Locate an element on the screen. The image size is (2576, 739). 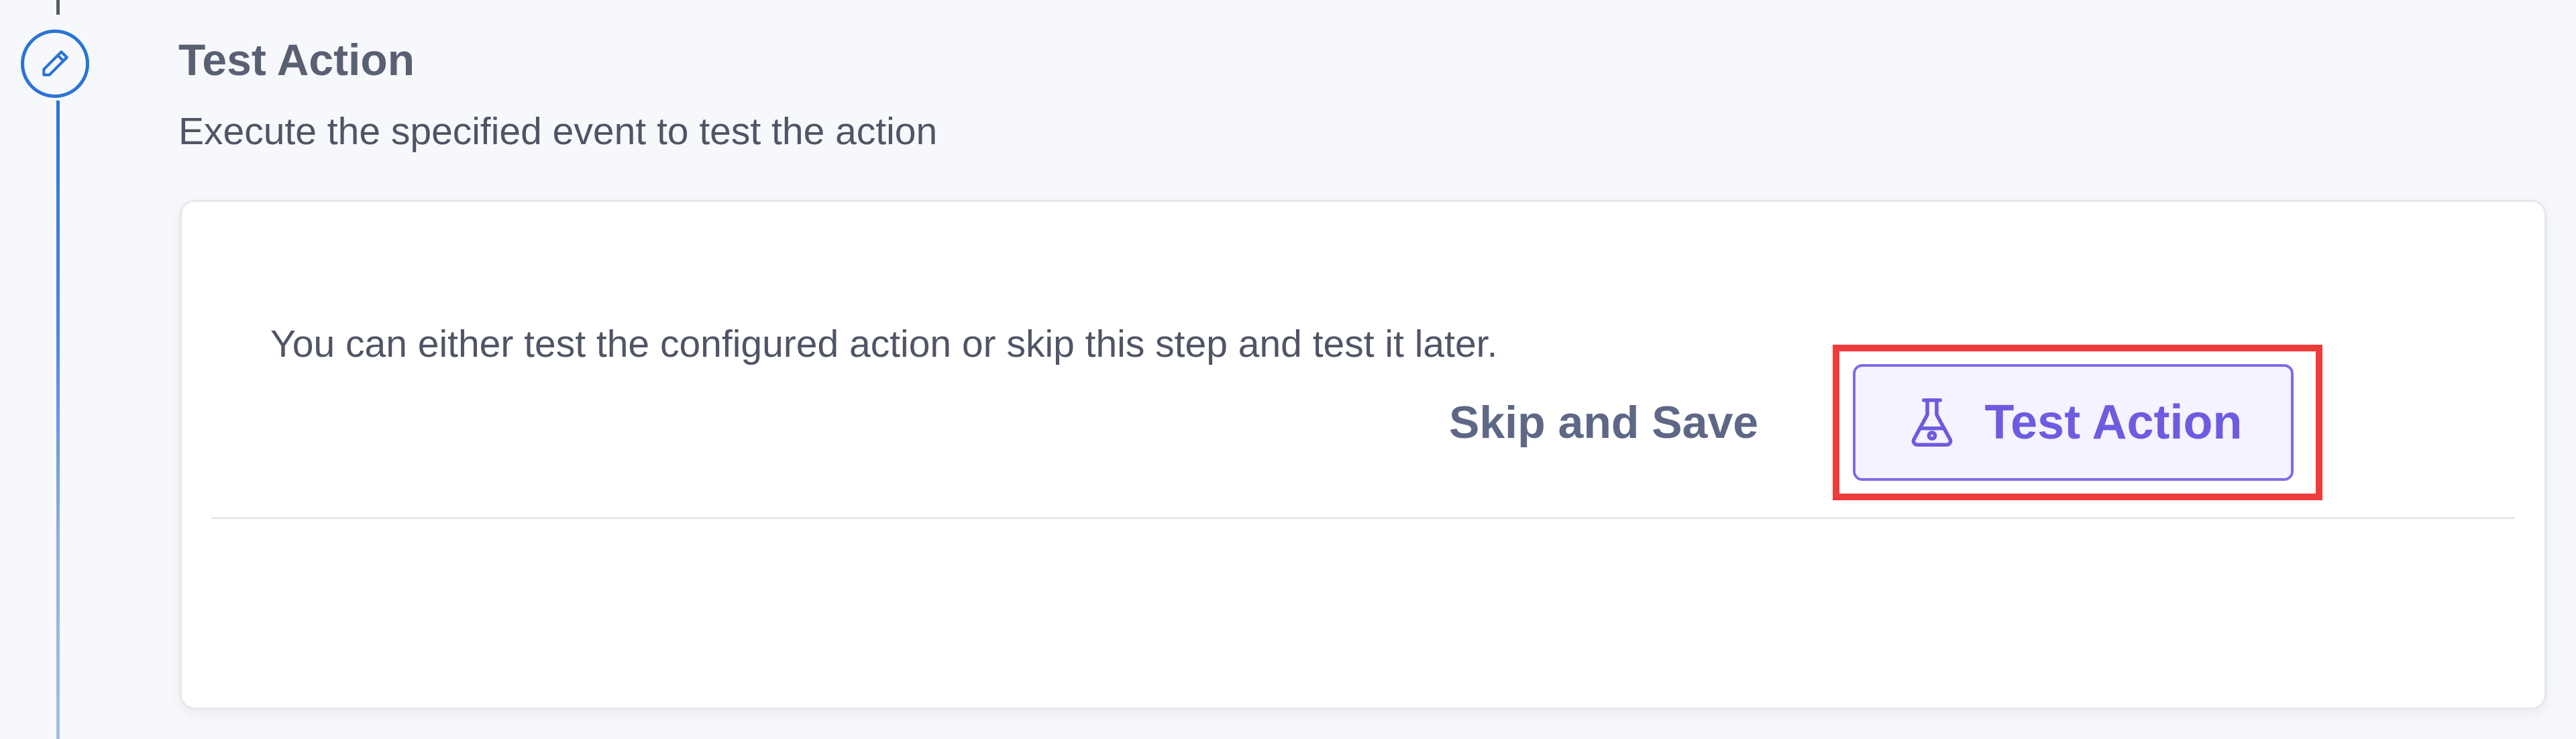
test-action-button-label: Test Action is located at coordinates (2113, 423).